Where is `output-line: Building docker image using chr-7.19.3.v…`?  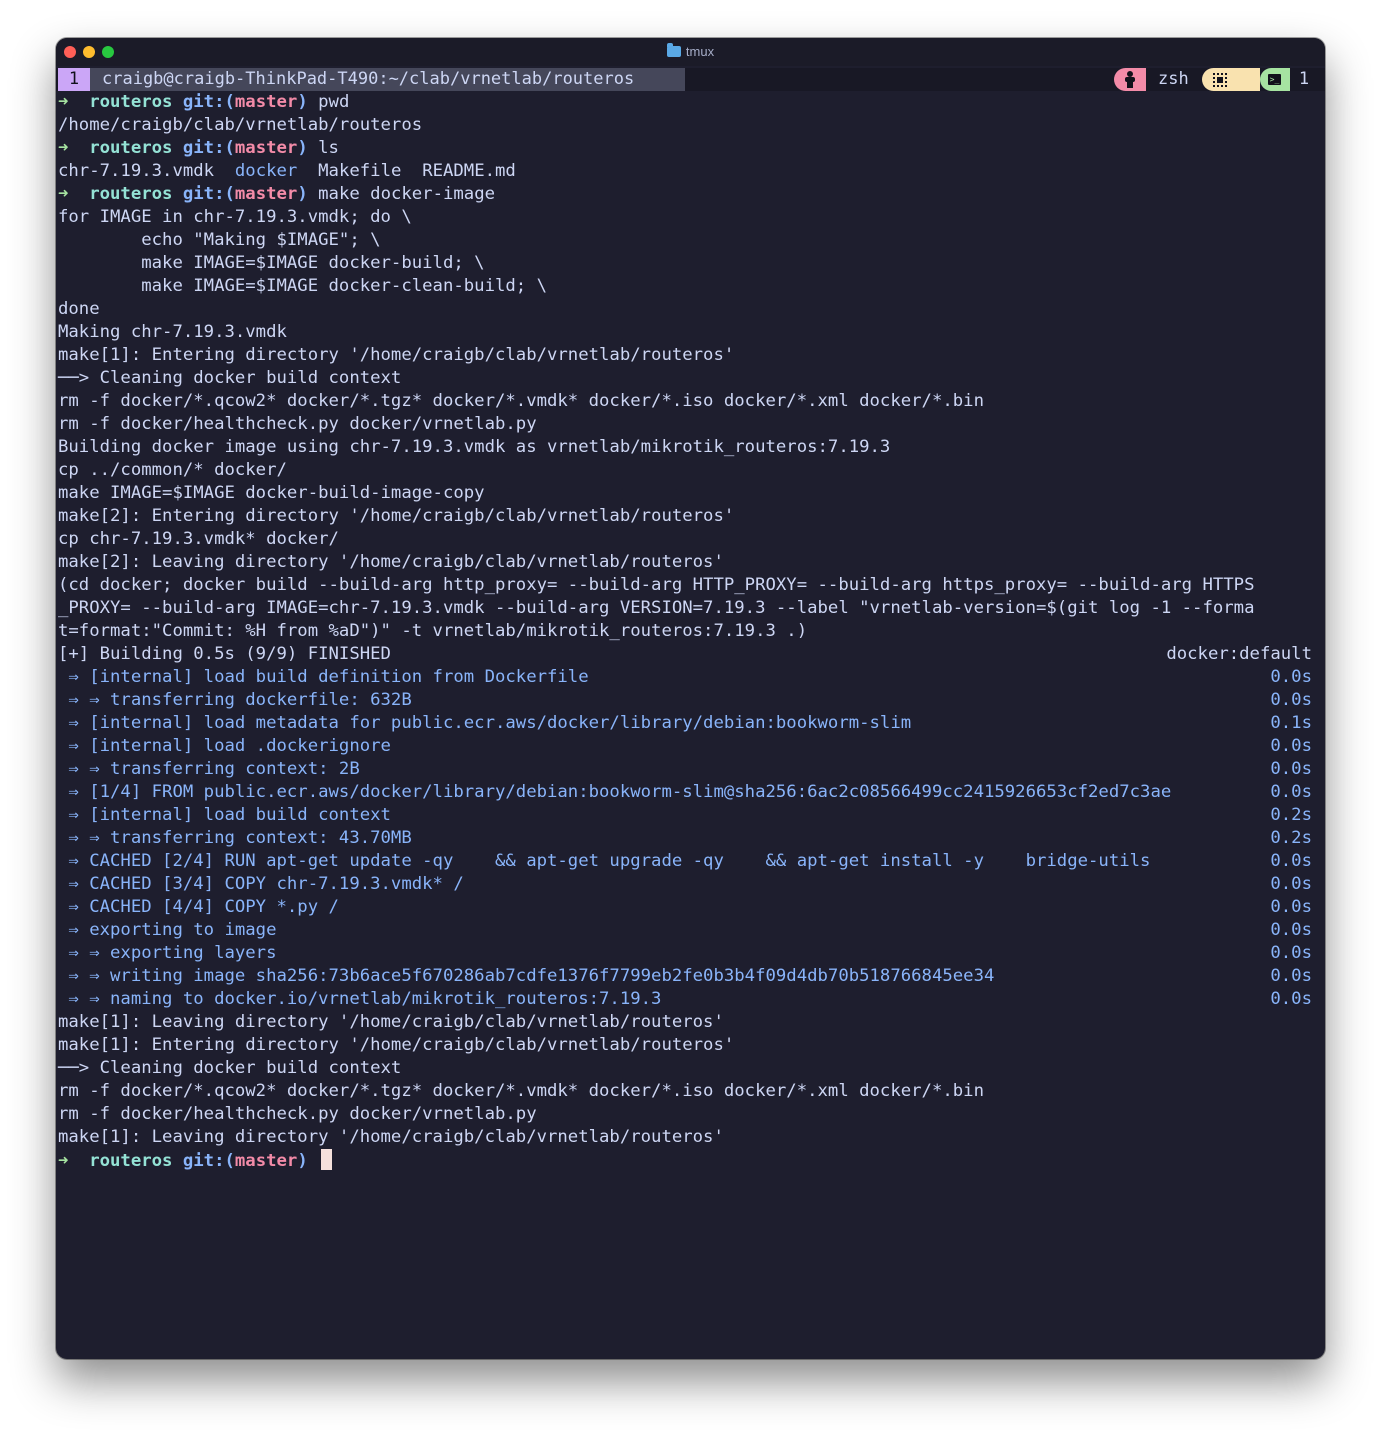
output-line: Building docker image using chr-7.19.3.v… is located at coordinates (474, 447).